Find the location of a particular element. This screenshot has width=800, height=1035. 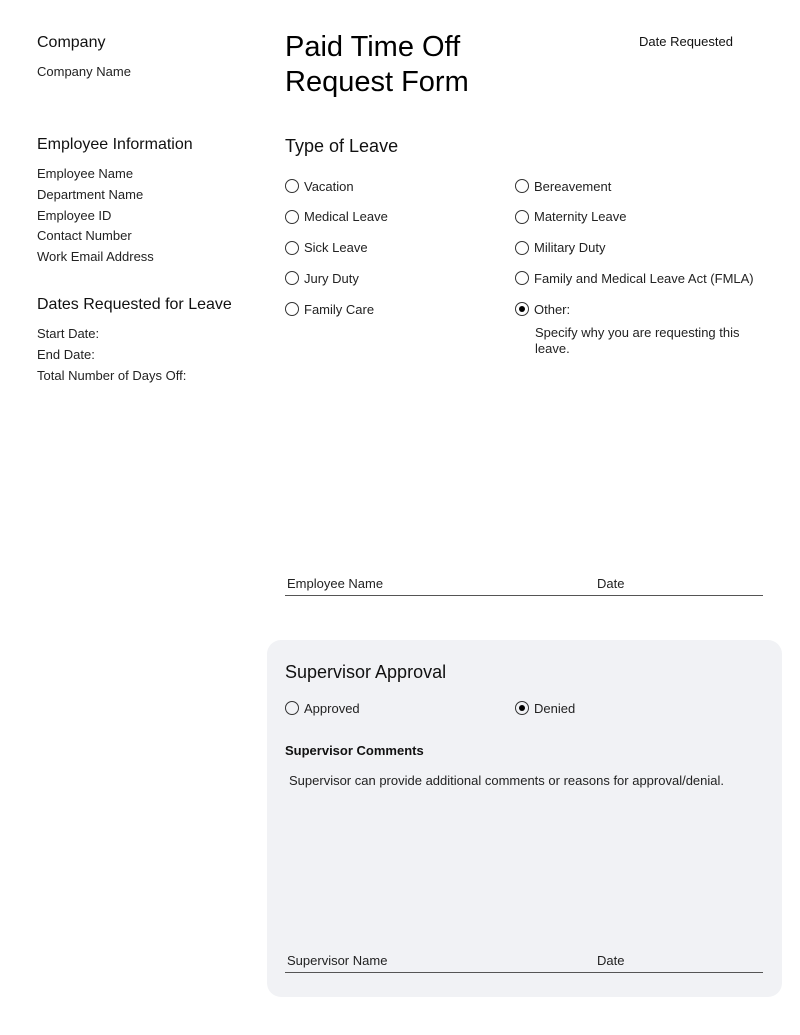

leave-option-label: Family Care is located at coordinates (339, 309).